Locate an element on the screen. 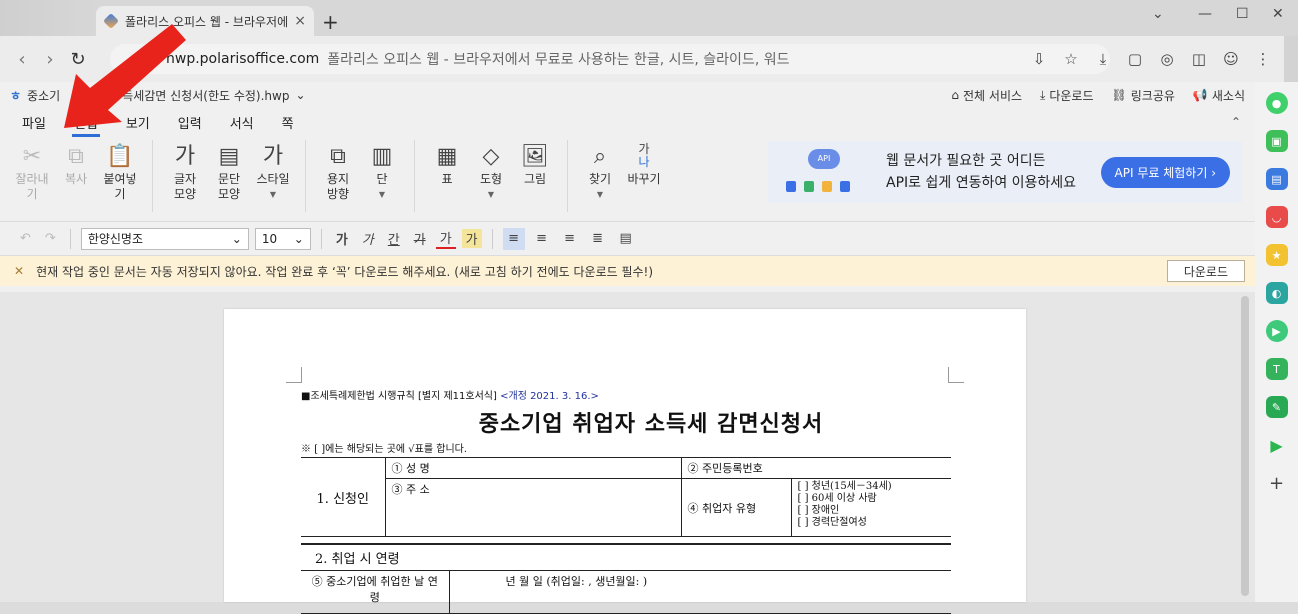  home-icon: ⌂ is located at coordinates (955, 95).